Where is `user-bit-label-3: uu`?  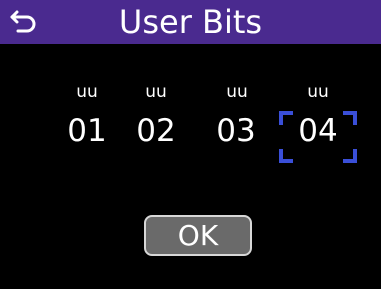 user-bit-label-3: uu is located at coordinates (237, 92).